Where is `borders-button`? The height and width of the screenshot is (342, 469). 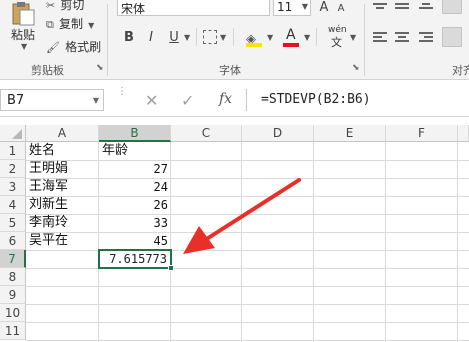
borders-button is located at coordinates (210, 37).